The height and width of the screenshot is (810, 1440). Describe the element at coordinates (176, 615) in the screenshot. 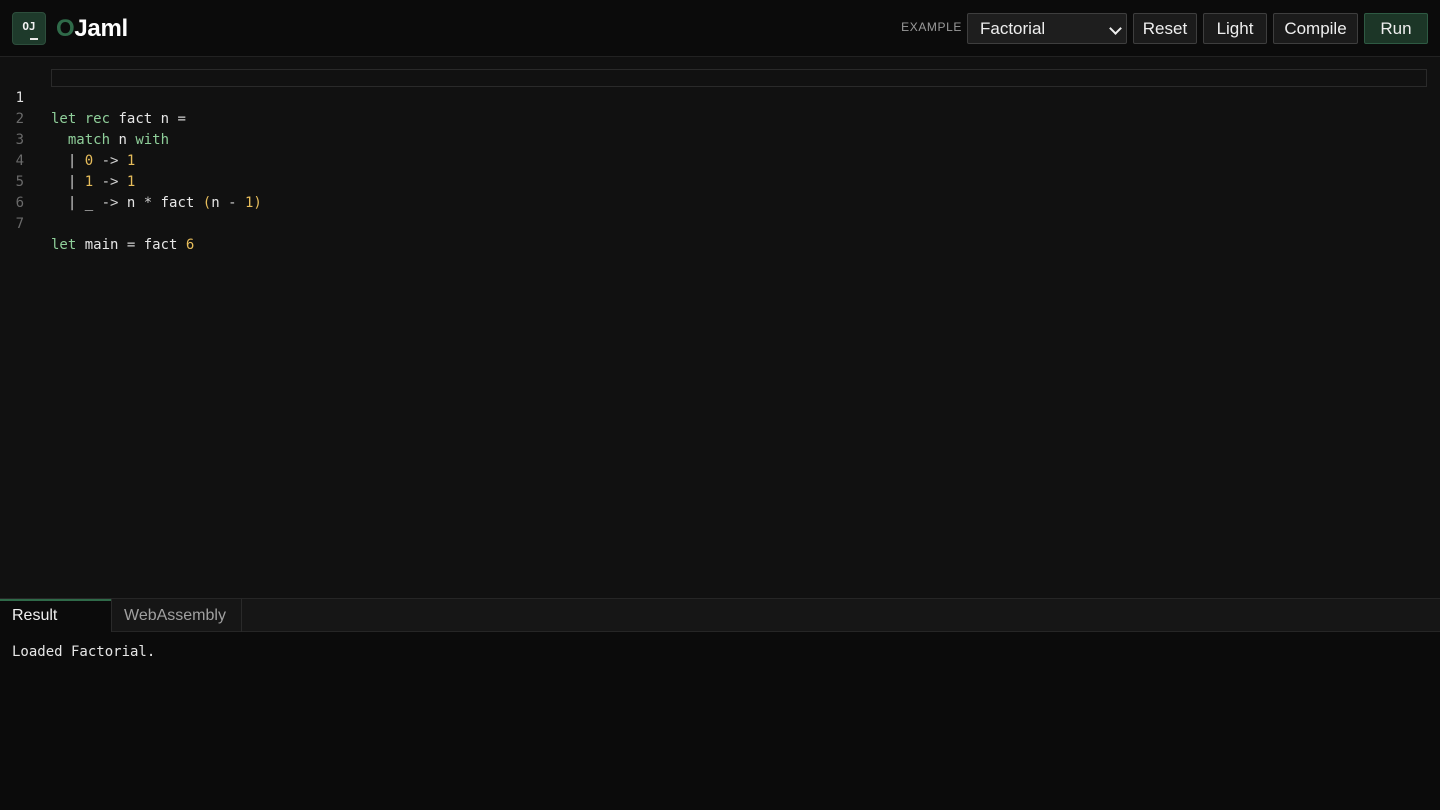

I see `tab-webassembly: WebAssembly` at that location.